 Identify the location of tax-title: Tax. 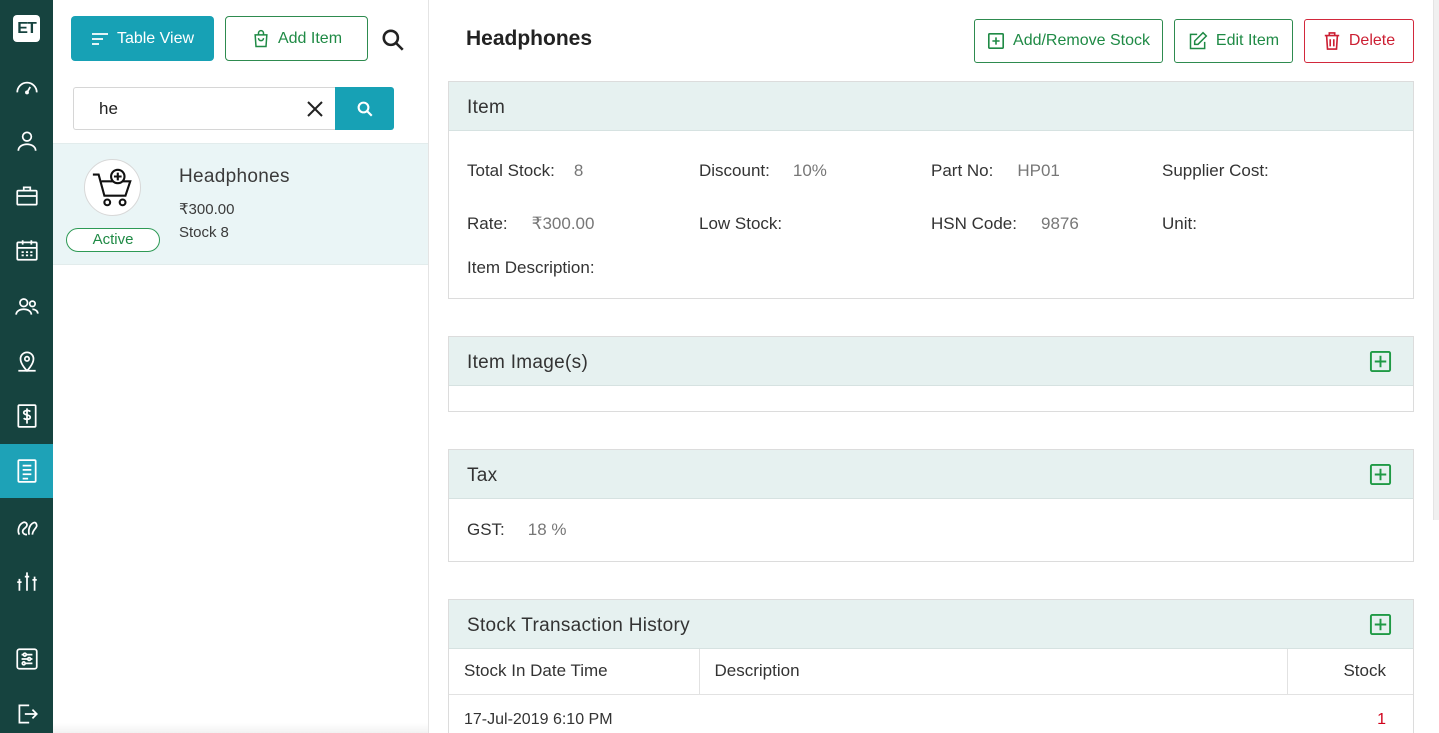
(482, 475).